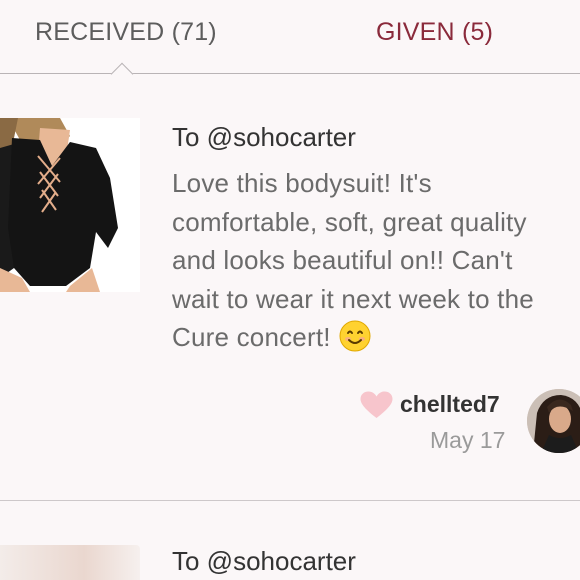 This screenshot has width=580, height=580. What do you see at coordinates (349, 221) in the screenshot?
I see `review-text-line: comfortable, soft, great quality` at bounding box center [349, 221].